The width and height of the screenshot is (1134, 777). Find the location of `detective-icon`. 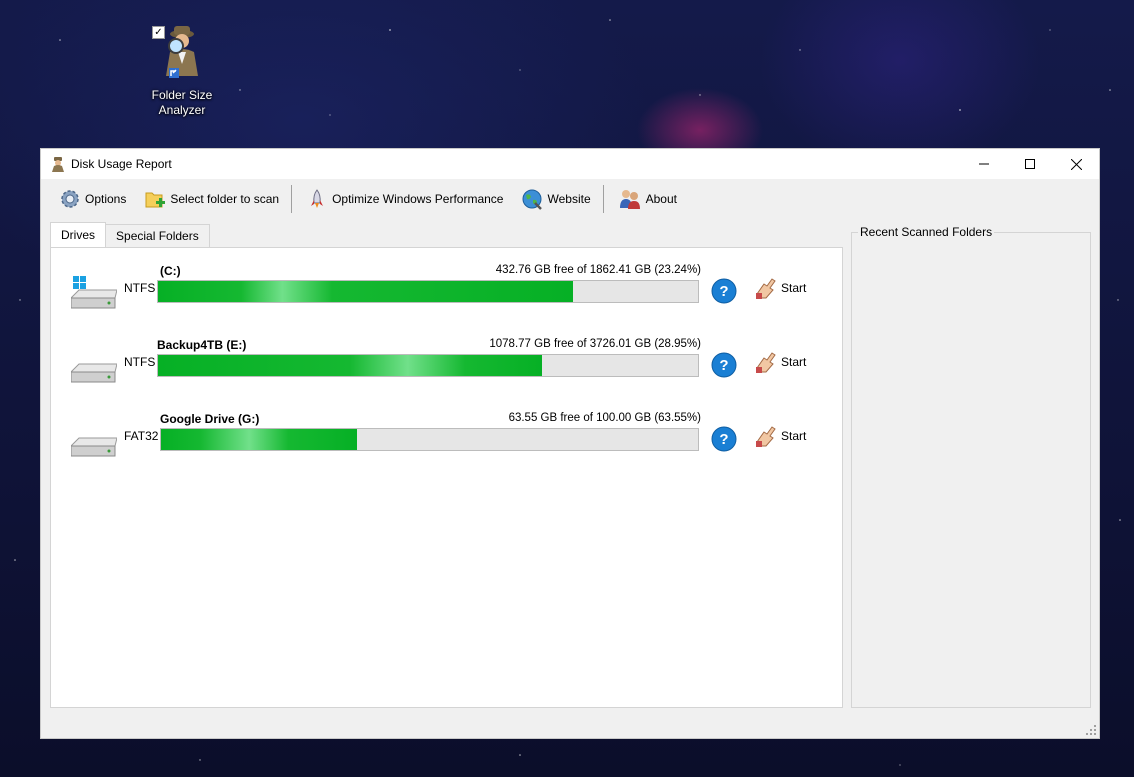

detective-icon is located at coordinates (182, 51).